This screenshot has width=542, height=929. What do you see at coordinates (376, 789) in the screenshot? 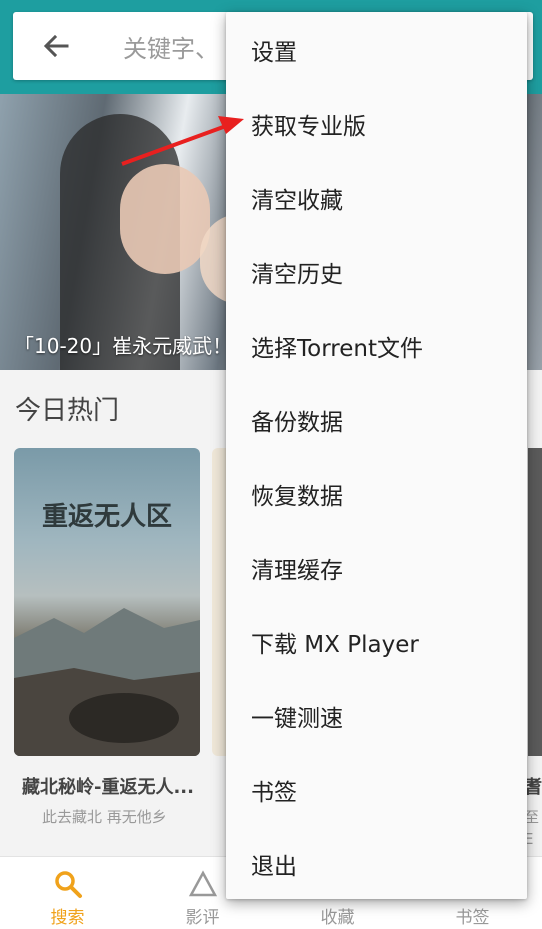
I see `menu-item-bookmarks: 书签` at bounding box center [376, 789].